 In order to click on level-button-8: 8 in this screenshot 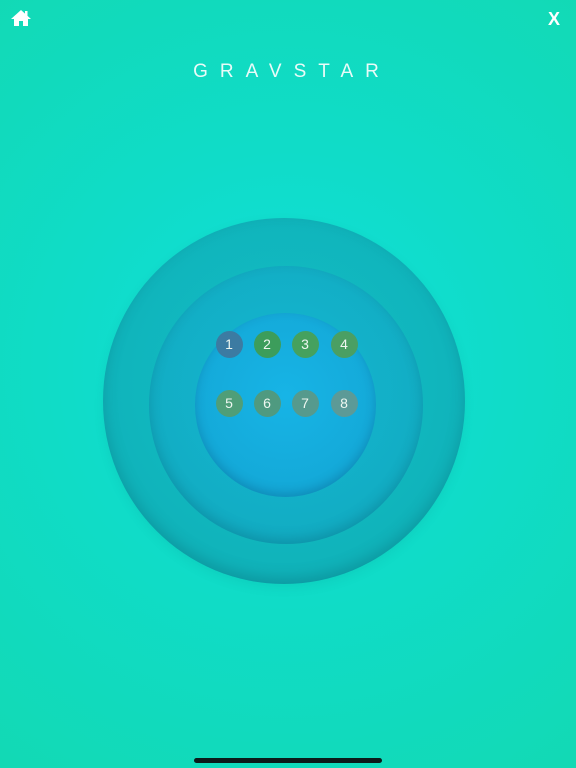, I will do `click(344, 403)`.